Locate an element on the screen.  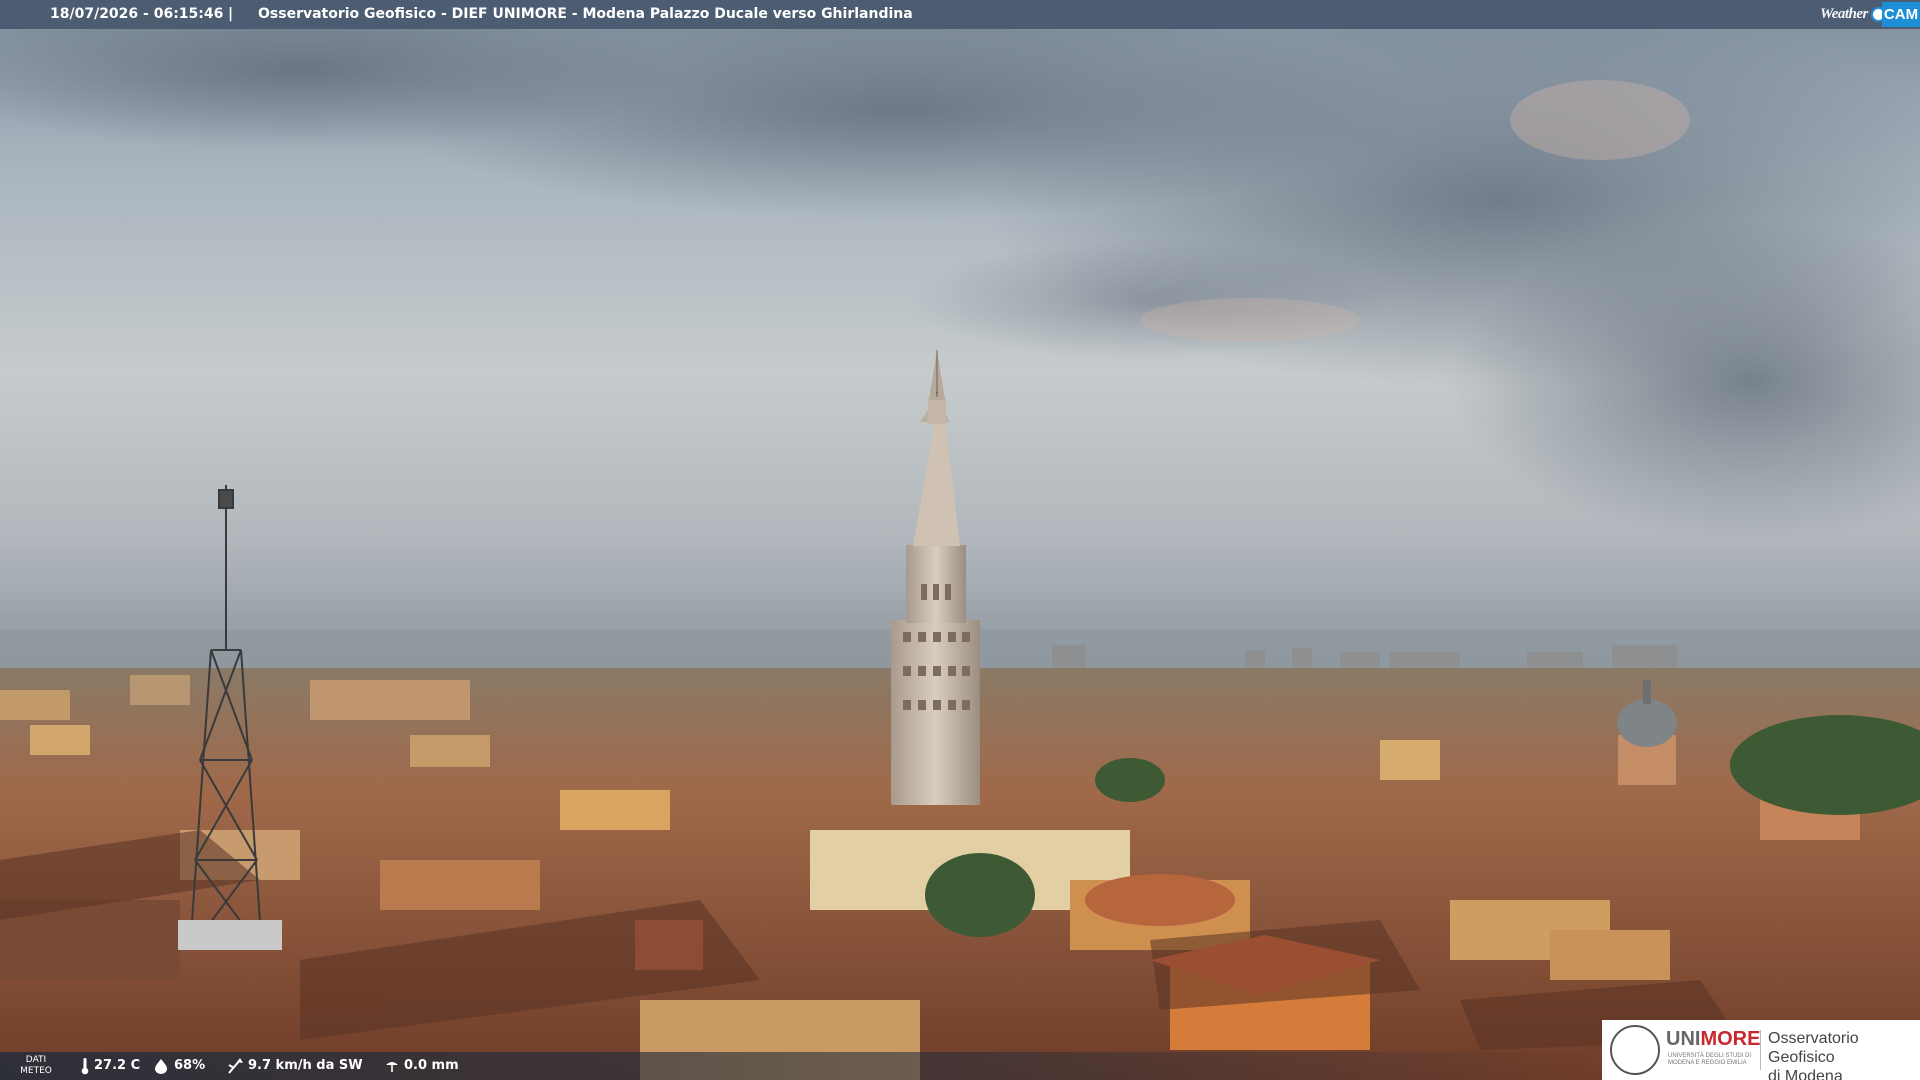
wind-reading: 9.7 km/h da SW is located at coordinates (294, 1066).